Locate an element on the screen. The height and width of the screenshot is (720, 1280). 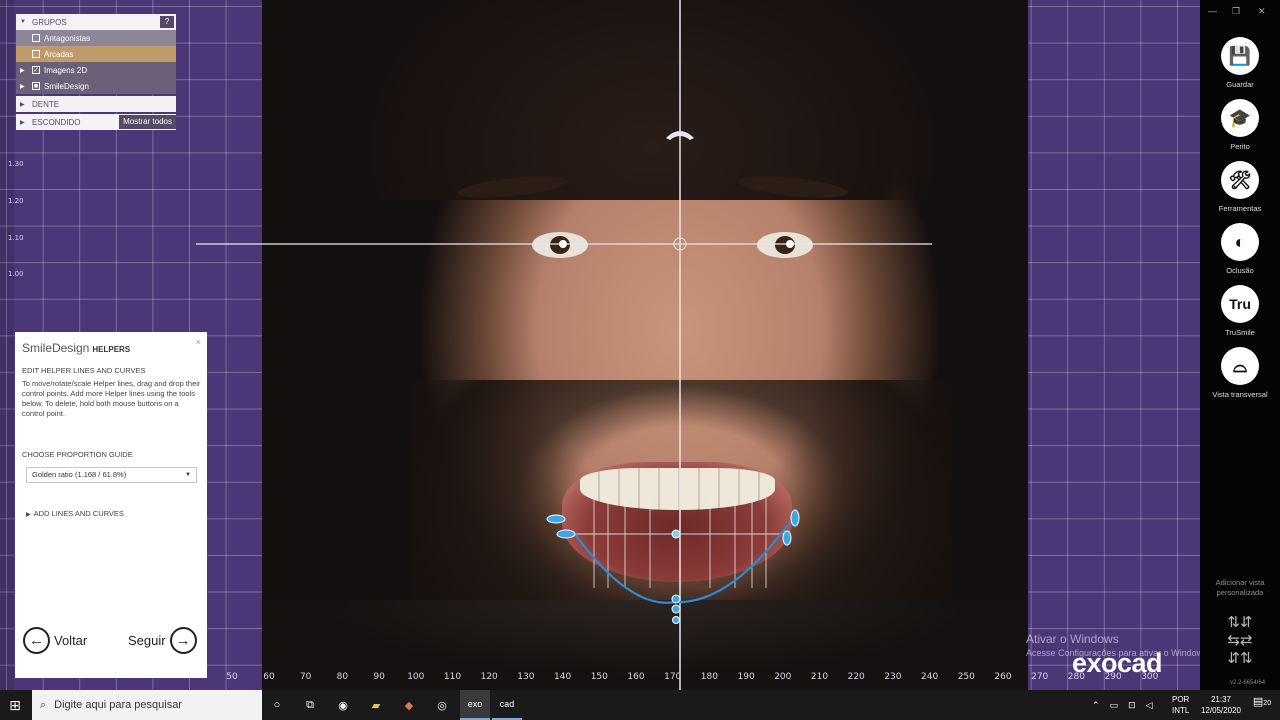
task-view-icon: ⧉ is located at coordinates (310, 705).